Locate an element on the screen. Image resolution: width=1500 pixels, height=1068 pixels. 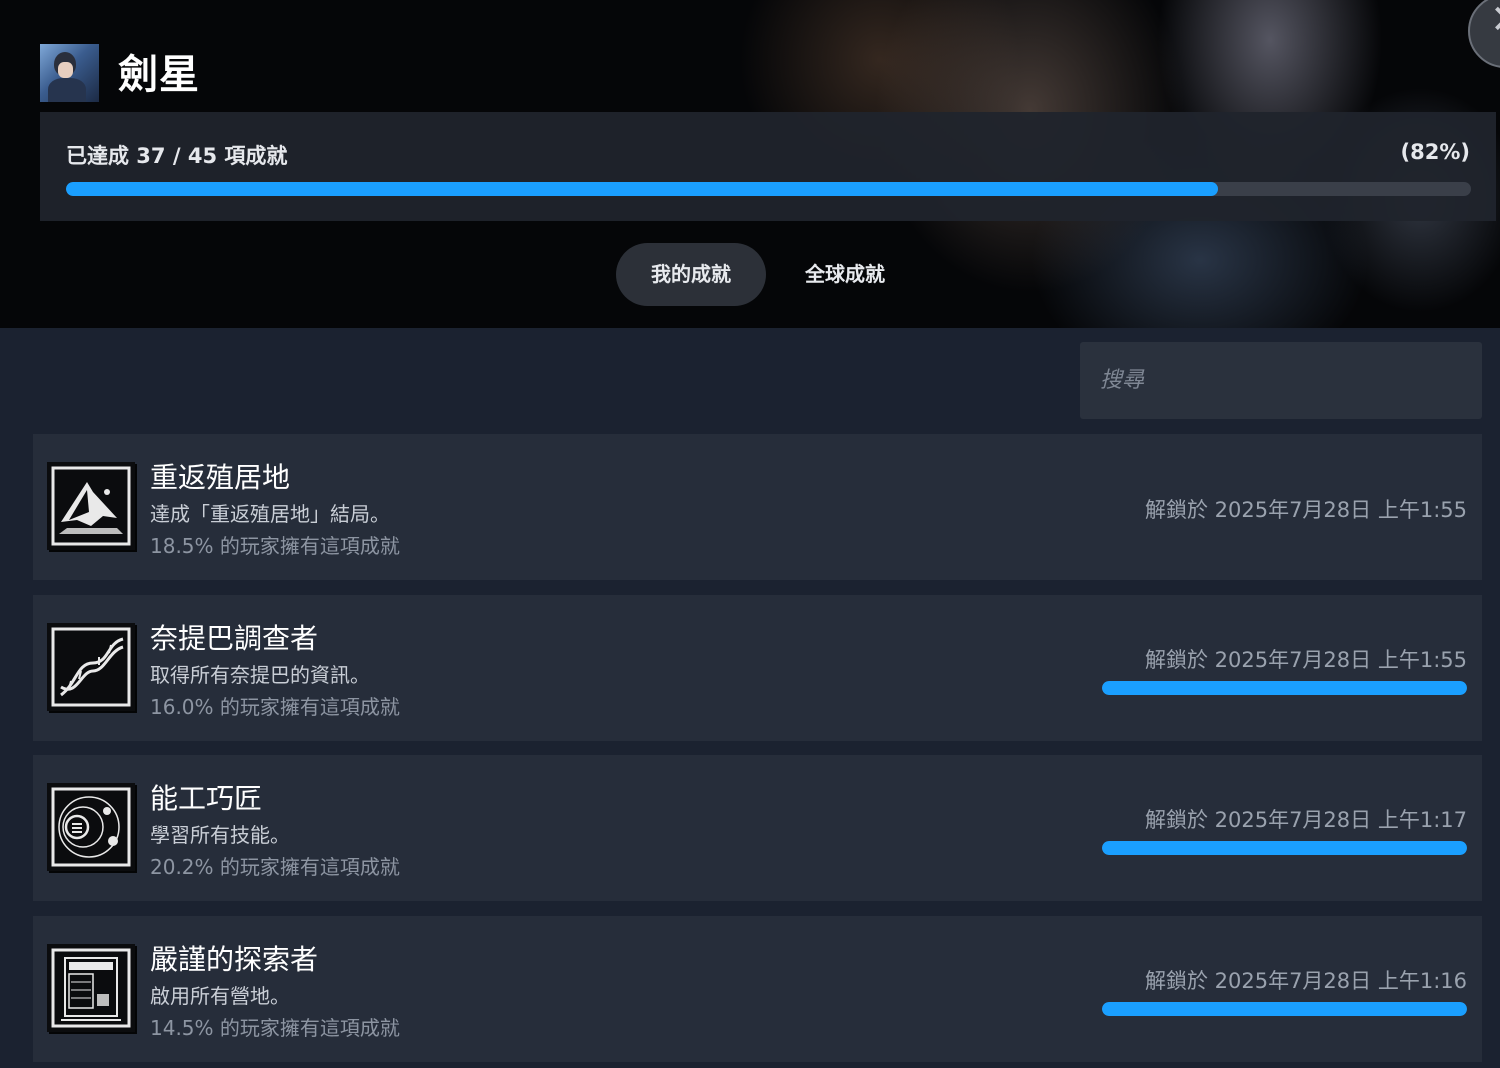
achievement-description: 取得所有奈提巴的資訊。 is located at coordinates (260, 675).